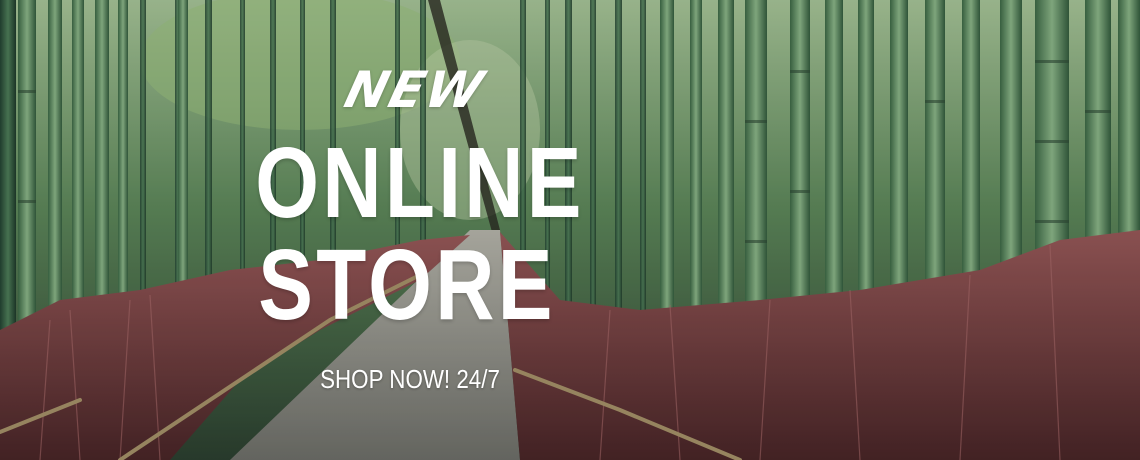 The image size is (1140, 460). What do you see at coordinates (410, 379) in the screenshot?
I see `shop-now-link: SHOP NOW! 24/7` at bounding box center [410, 379].